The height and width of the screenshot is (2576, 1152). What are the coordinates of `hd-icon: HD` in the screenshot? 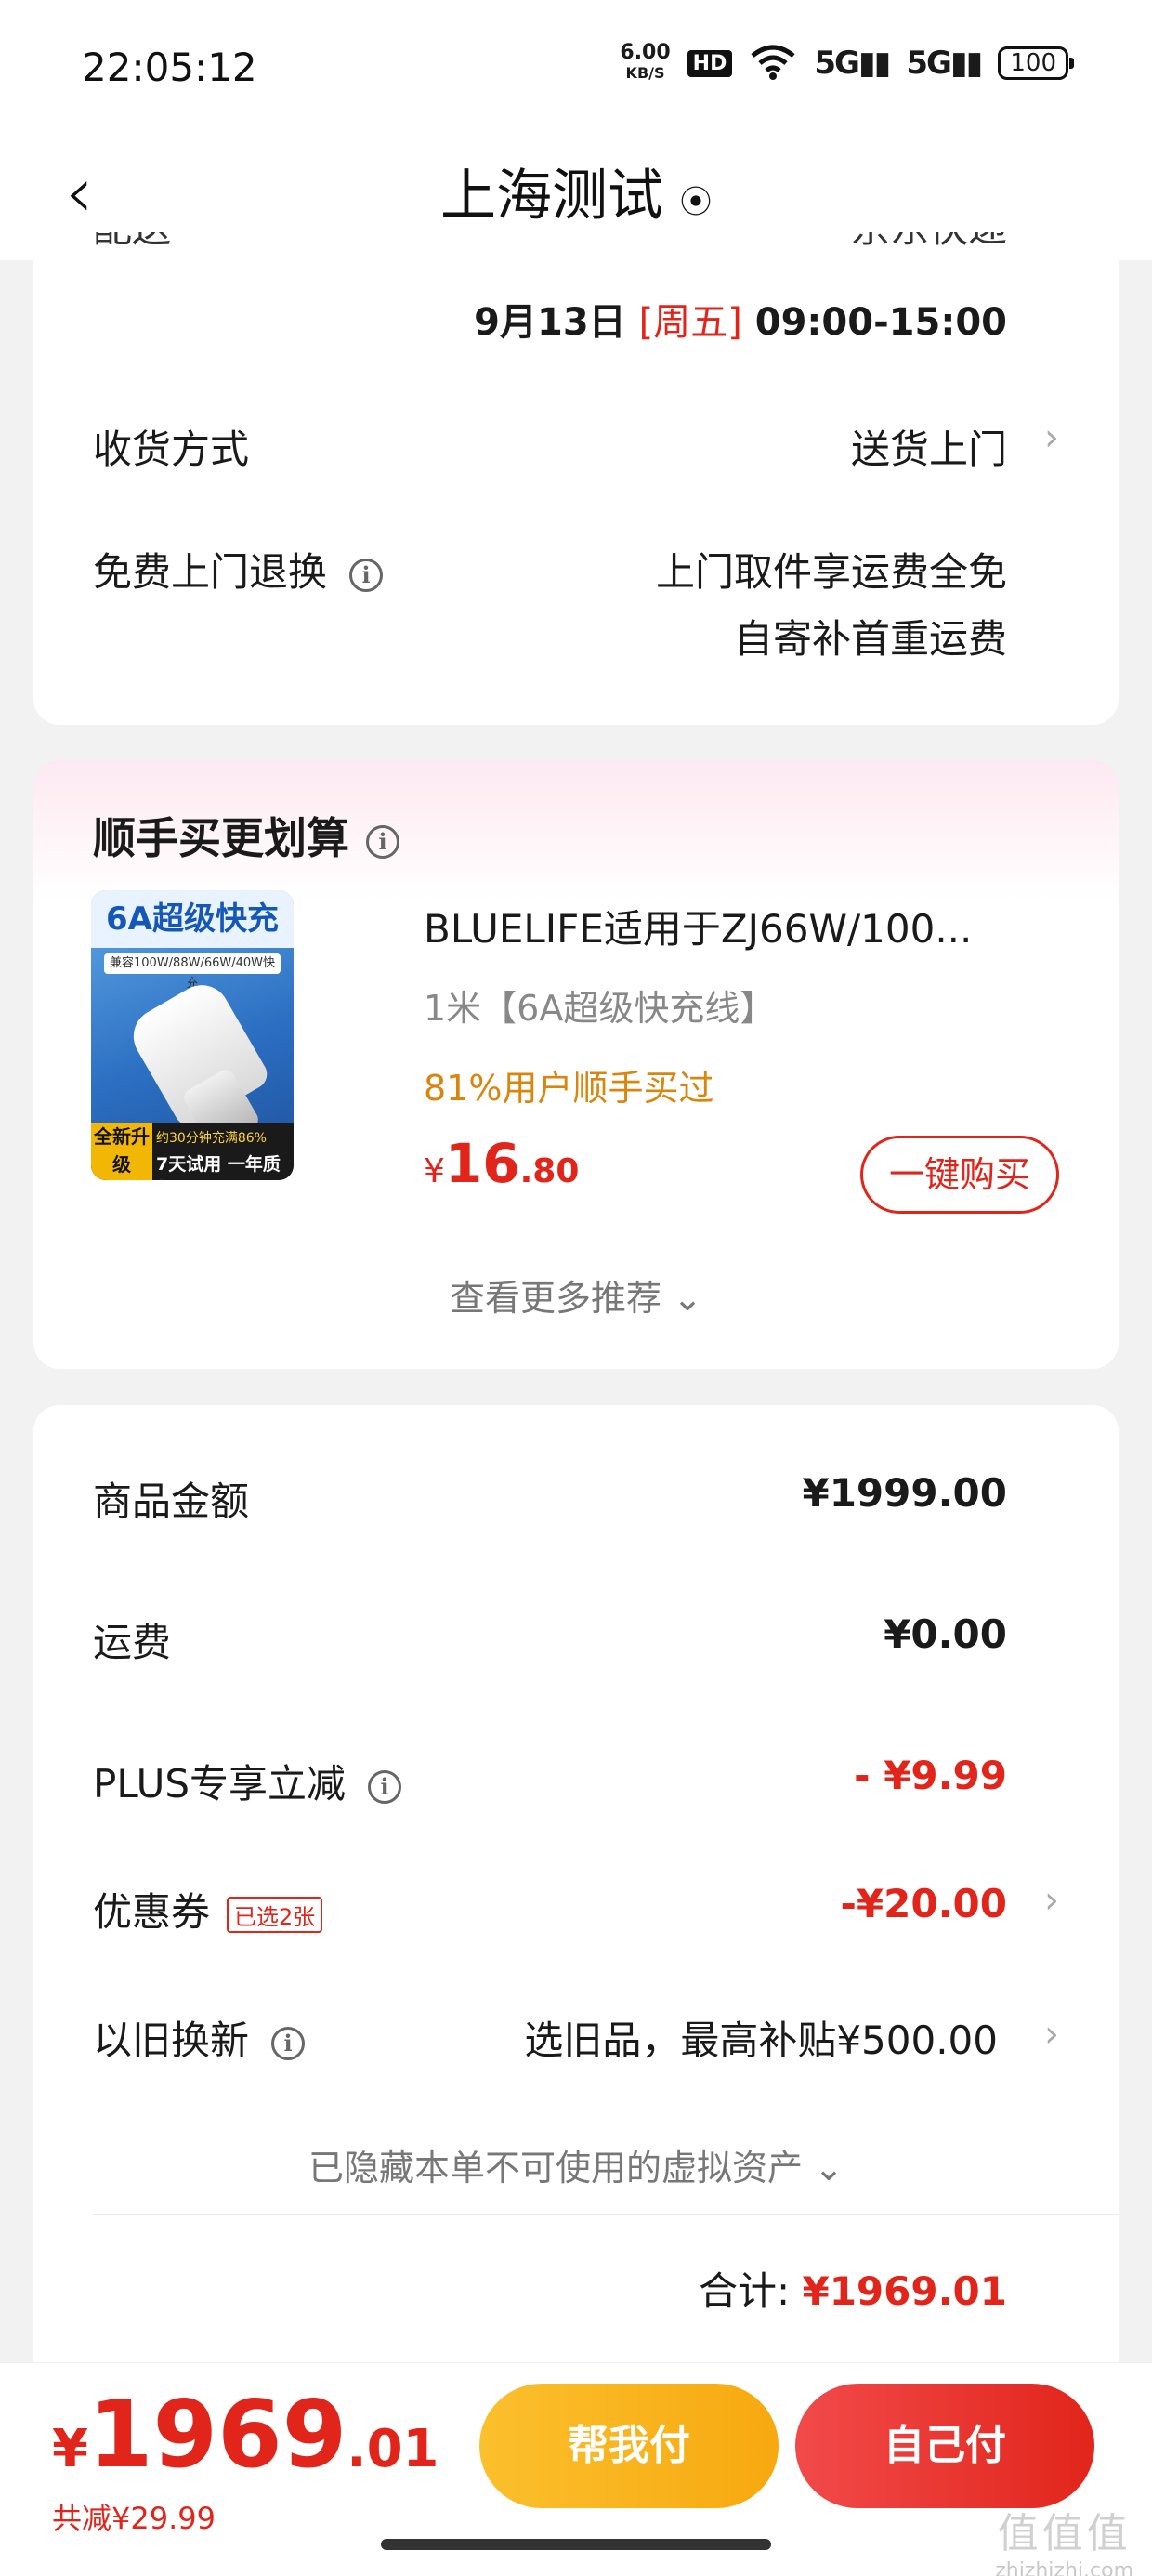 It's located at (710, 63).